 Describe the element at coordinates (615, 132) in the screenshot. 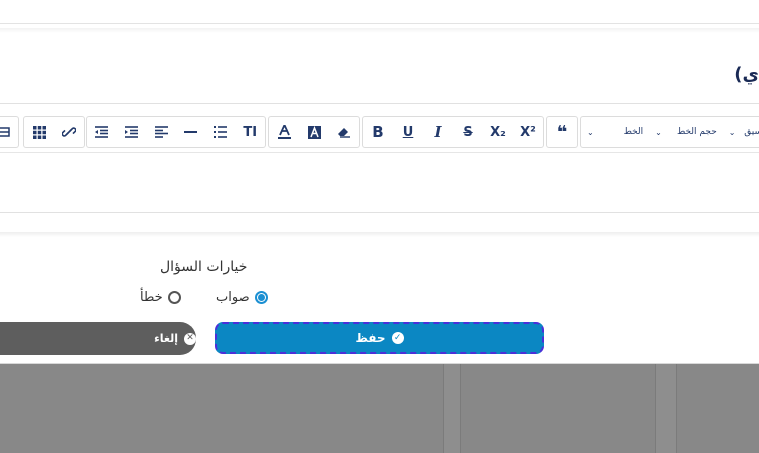

I see `font-family-select: الخط ⌄` at that location.